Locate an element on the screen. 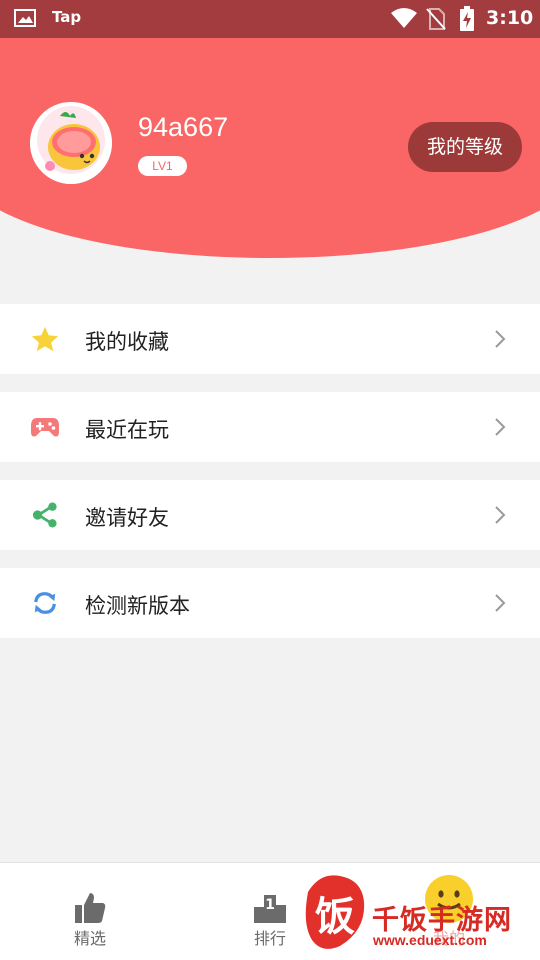 The height and width of the screenshot is (960, 540). tab-featured: 精选 is located at coordinates (90, 920).